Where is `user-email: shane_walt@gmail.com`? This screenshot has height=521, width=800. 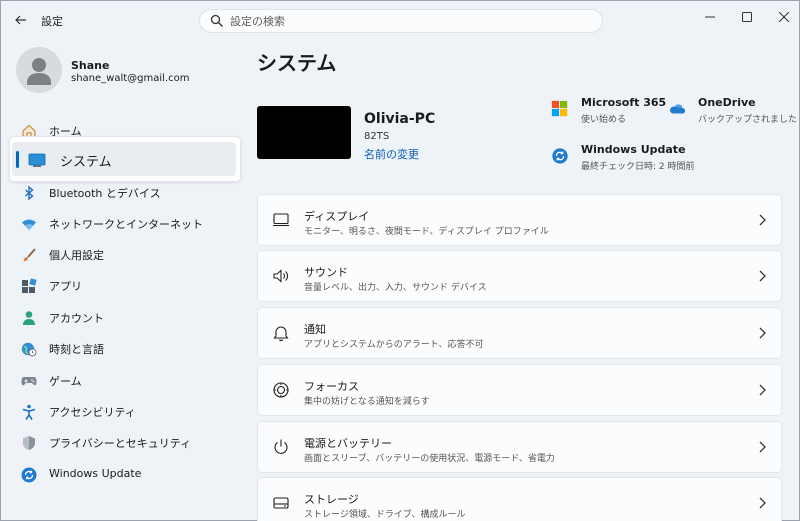 user-email: shane_walt@gmail.com is located at coordinates (130, 78).